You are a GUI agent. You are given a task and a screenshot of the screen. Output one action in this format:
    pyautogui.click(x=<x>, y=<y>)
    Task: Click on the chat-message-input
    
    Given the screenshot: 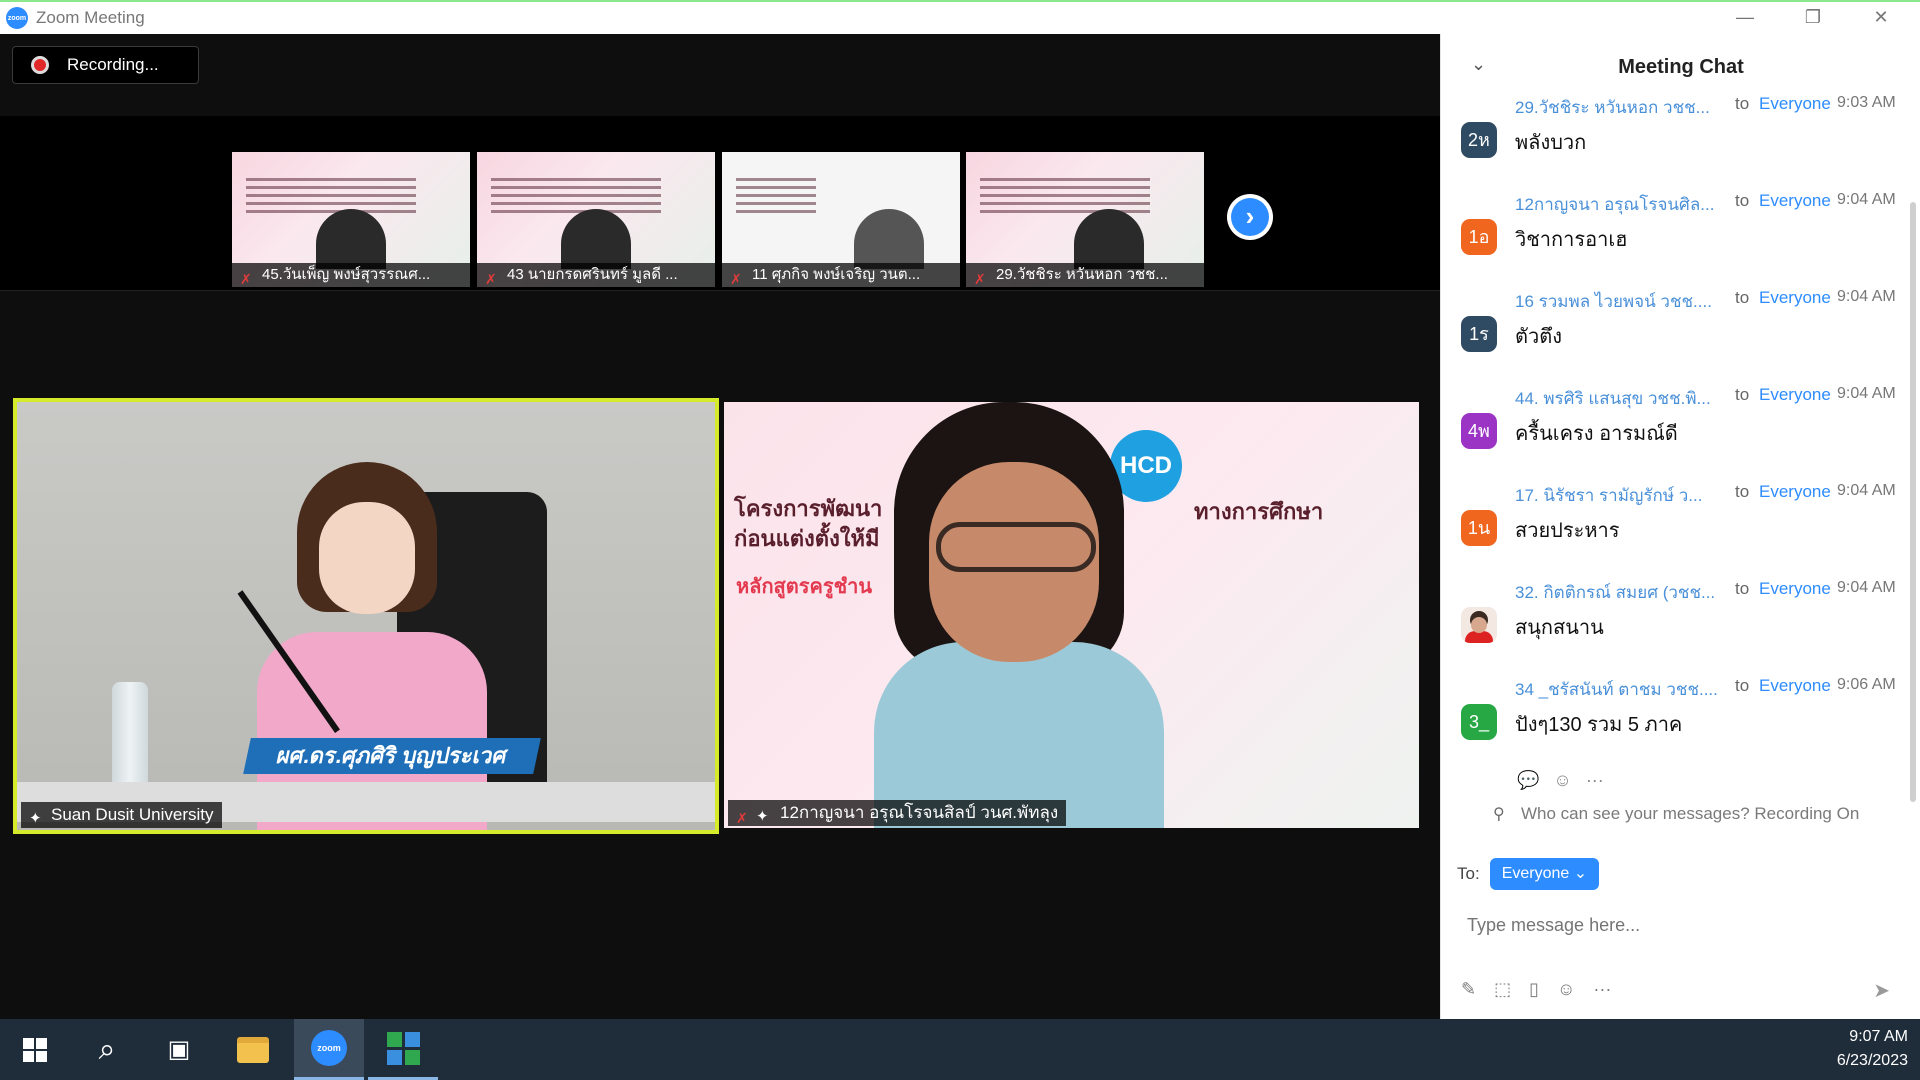 What is the action you would take?
    pyautogui.click(x=1677, y=925)
    